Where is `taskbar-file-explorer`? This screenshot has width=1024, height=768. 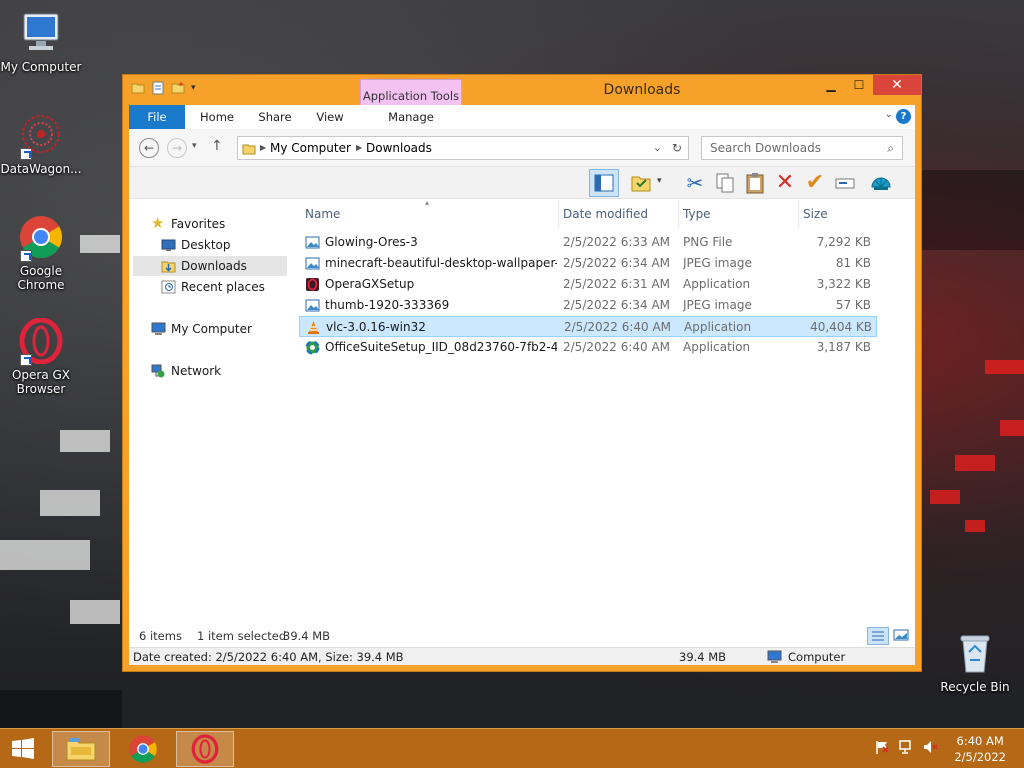 taskbar-file-explorer is located at coordinates (81, 749).